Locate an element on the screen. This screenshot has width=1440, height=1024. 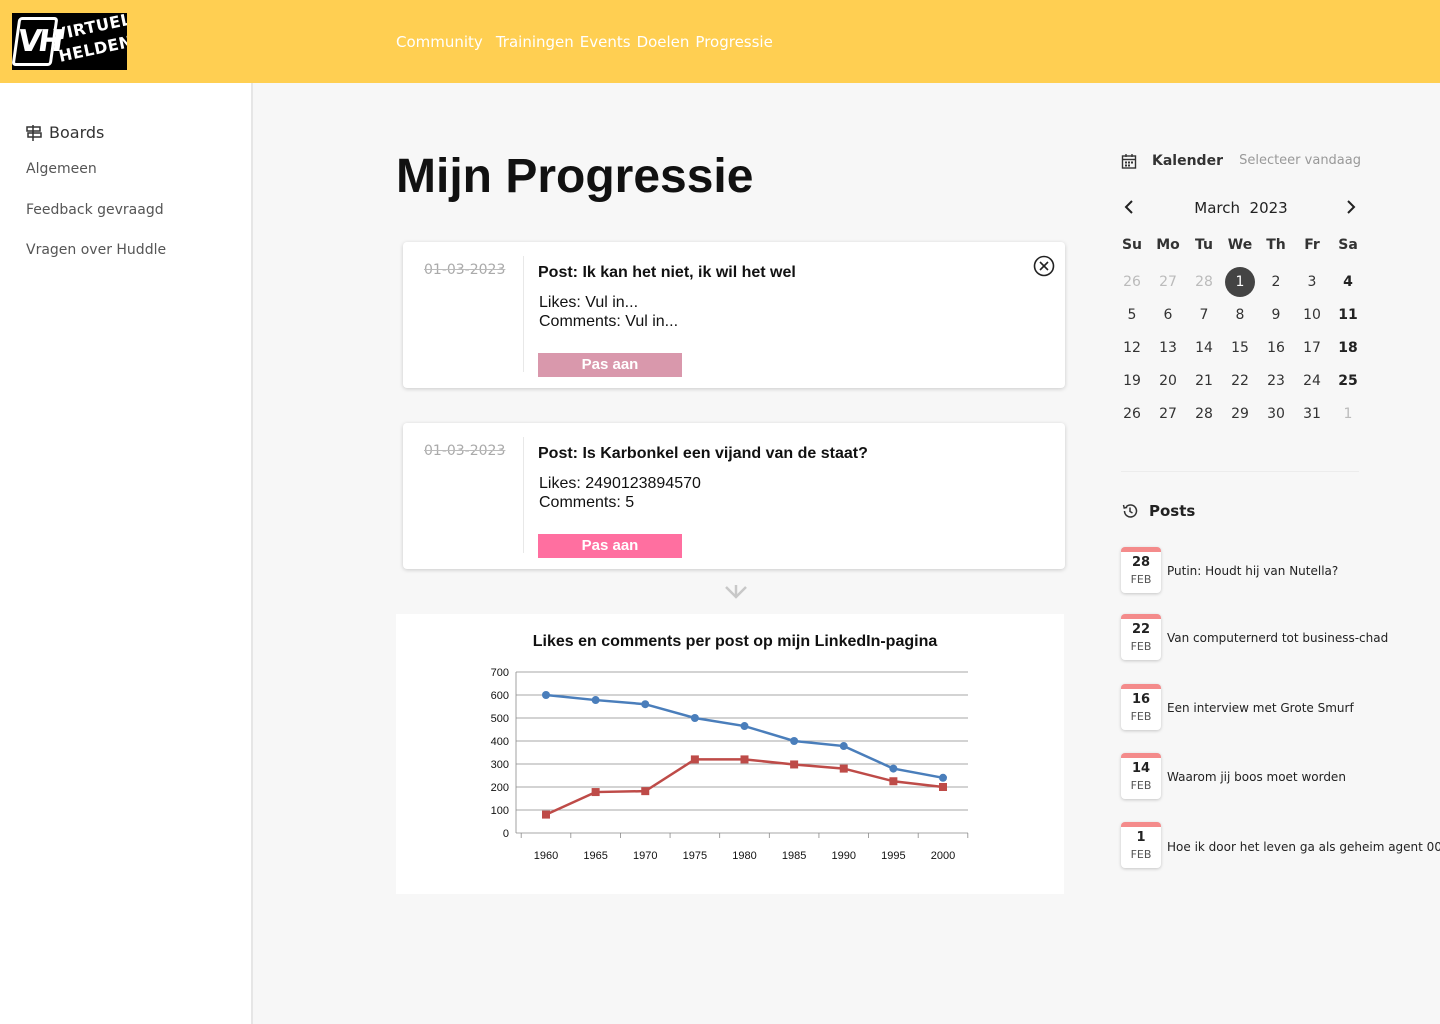
chart-grid is located at coordinates (742, 754).